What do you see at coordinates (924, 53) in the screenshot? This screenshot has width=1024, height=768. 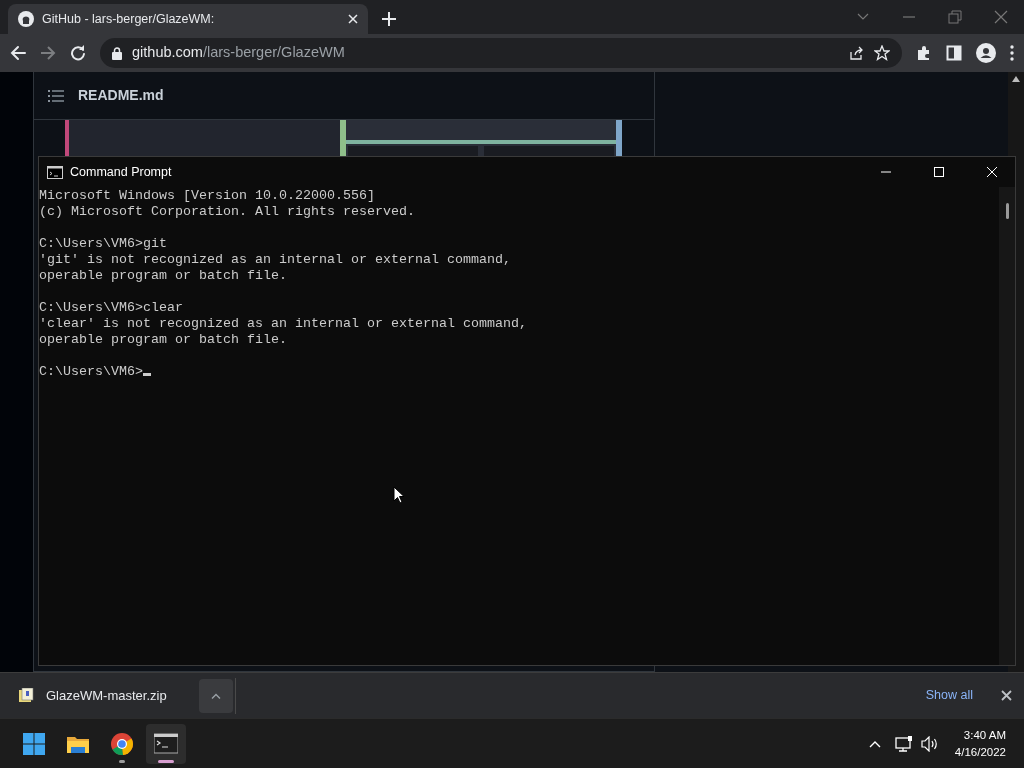 I see `puzzle-icon` at bounding box center [924, 53].